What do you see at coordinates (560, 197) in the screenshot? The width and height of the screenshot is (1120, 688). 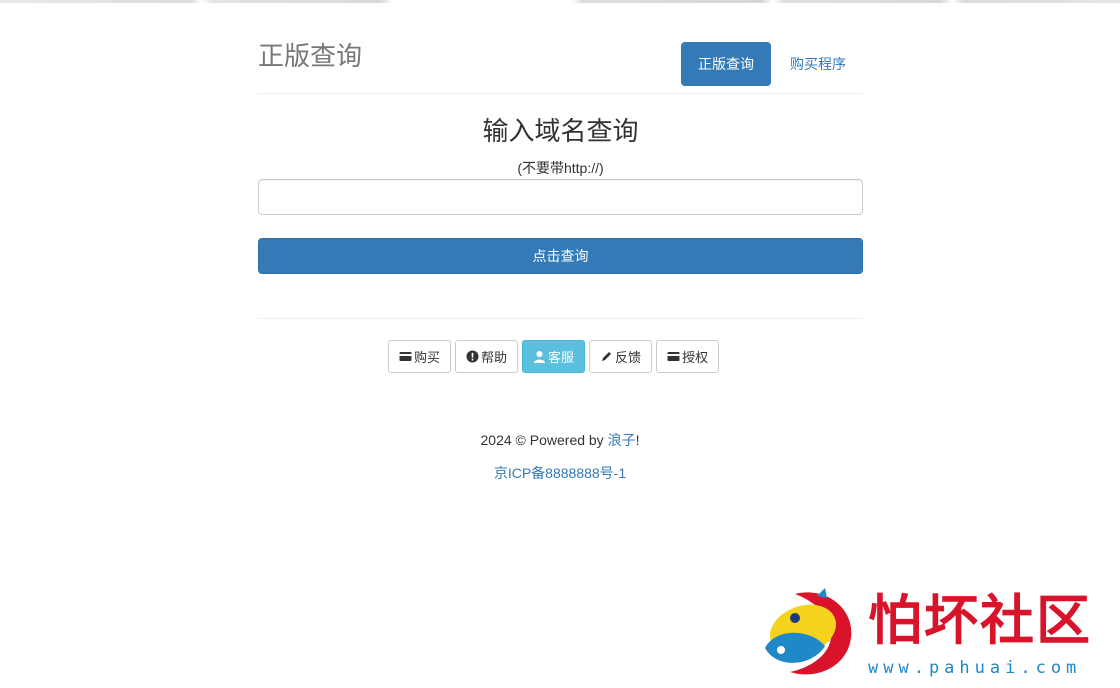 I see `domain-input` at bounding box center [560, 197].